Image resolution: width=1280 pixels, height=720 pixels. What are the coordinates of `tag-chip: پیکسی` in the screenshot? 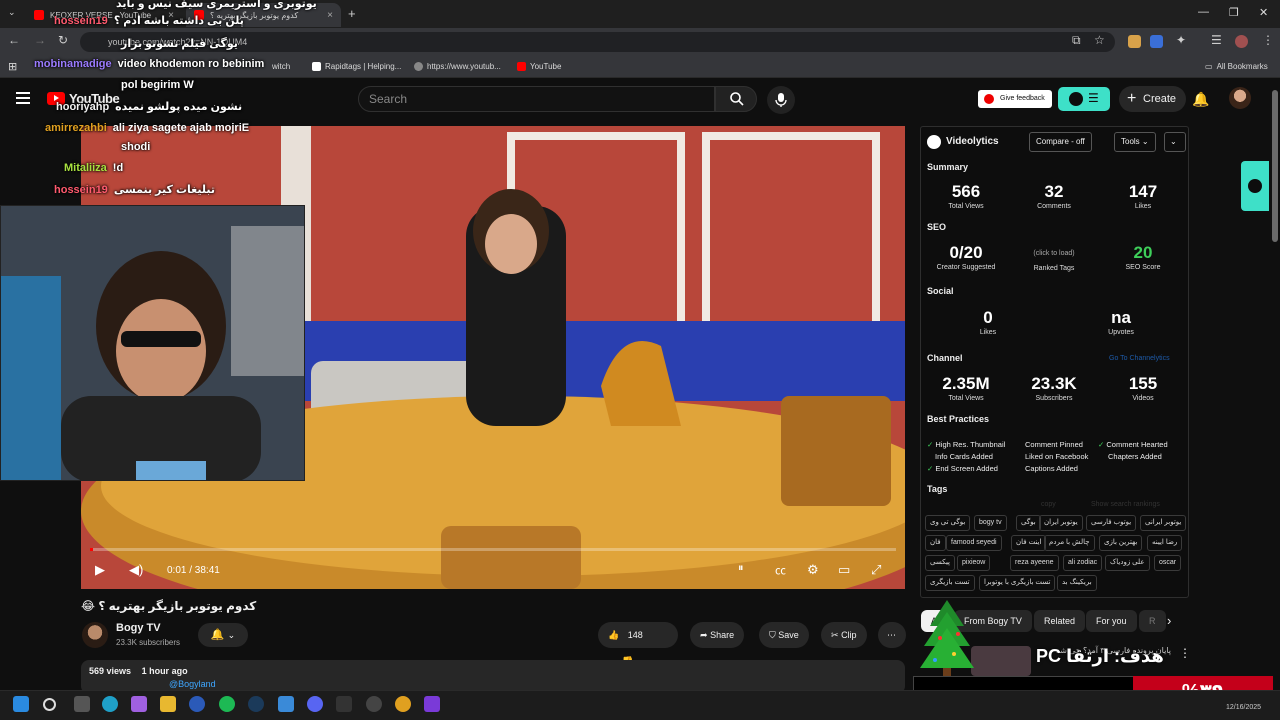 It's located at (940, 563).